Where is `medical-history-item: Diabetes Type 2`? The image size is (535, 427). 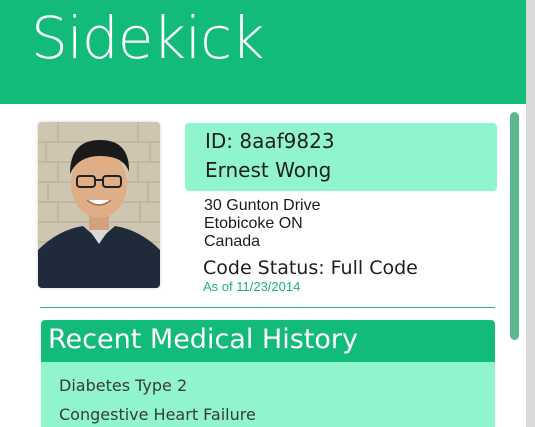
medical-history-item: Diabetes Type 2 is located at coordinates (123, 385).